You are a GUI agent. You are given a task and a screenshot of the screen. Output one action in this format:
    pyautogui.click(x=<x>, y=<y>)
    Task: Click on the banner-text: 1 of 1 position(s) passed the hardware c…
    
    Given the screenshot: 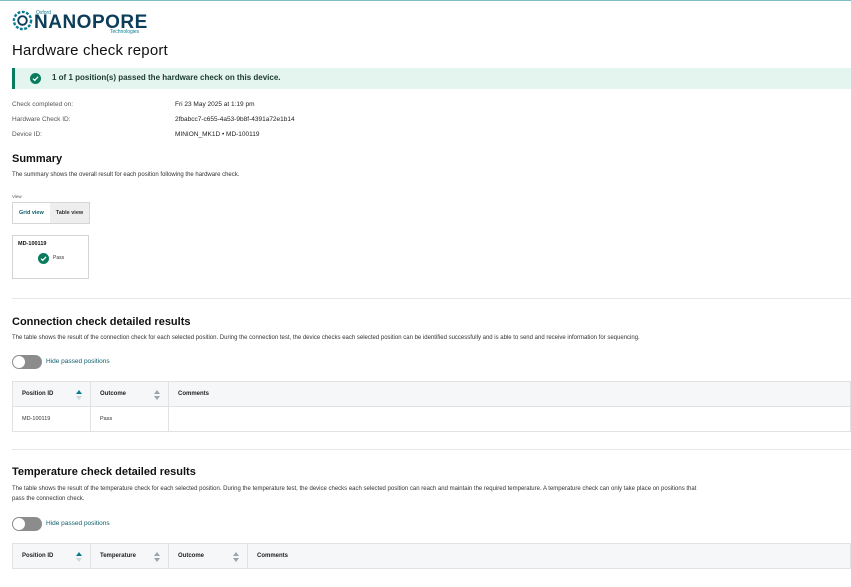 What is the action you would take?
    pyautogui.click(x=166, y=77)
    